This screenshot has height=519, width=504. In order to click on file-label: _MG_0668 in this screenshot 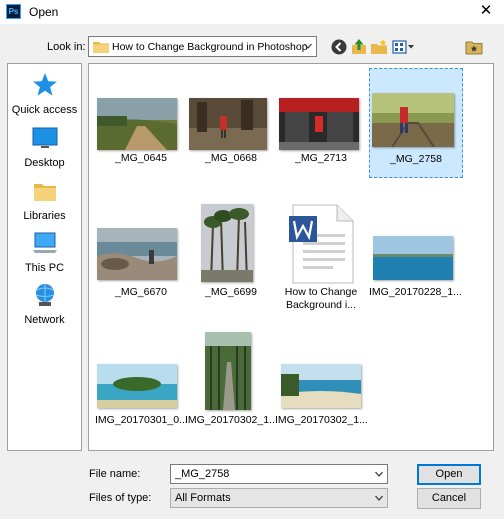, I will do `click(231, 158)`.